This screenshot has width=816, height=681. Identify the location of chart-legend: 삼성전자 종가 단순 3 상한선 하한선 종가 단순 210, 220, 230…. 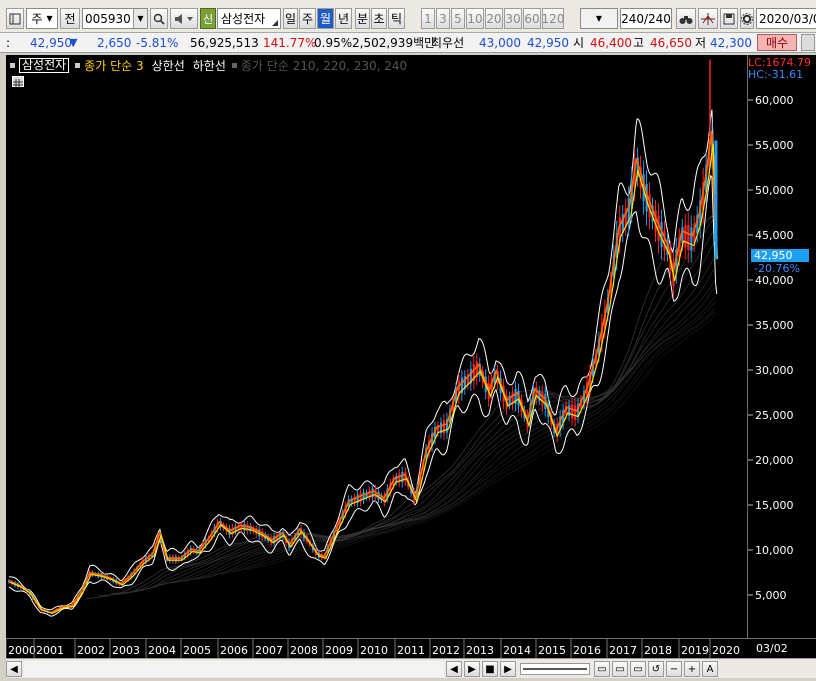
(208, 65).